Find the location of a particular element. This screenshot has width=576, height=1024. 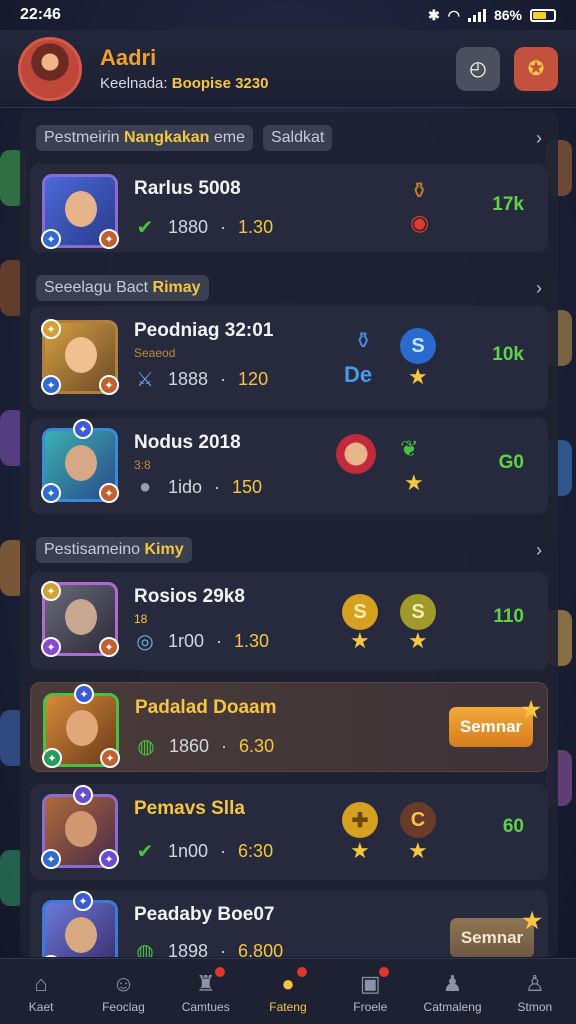

nav-item-people: ♟ Catmaleng is located at coordinates (452, 991).